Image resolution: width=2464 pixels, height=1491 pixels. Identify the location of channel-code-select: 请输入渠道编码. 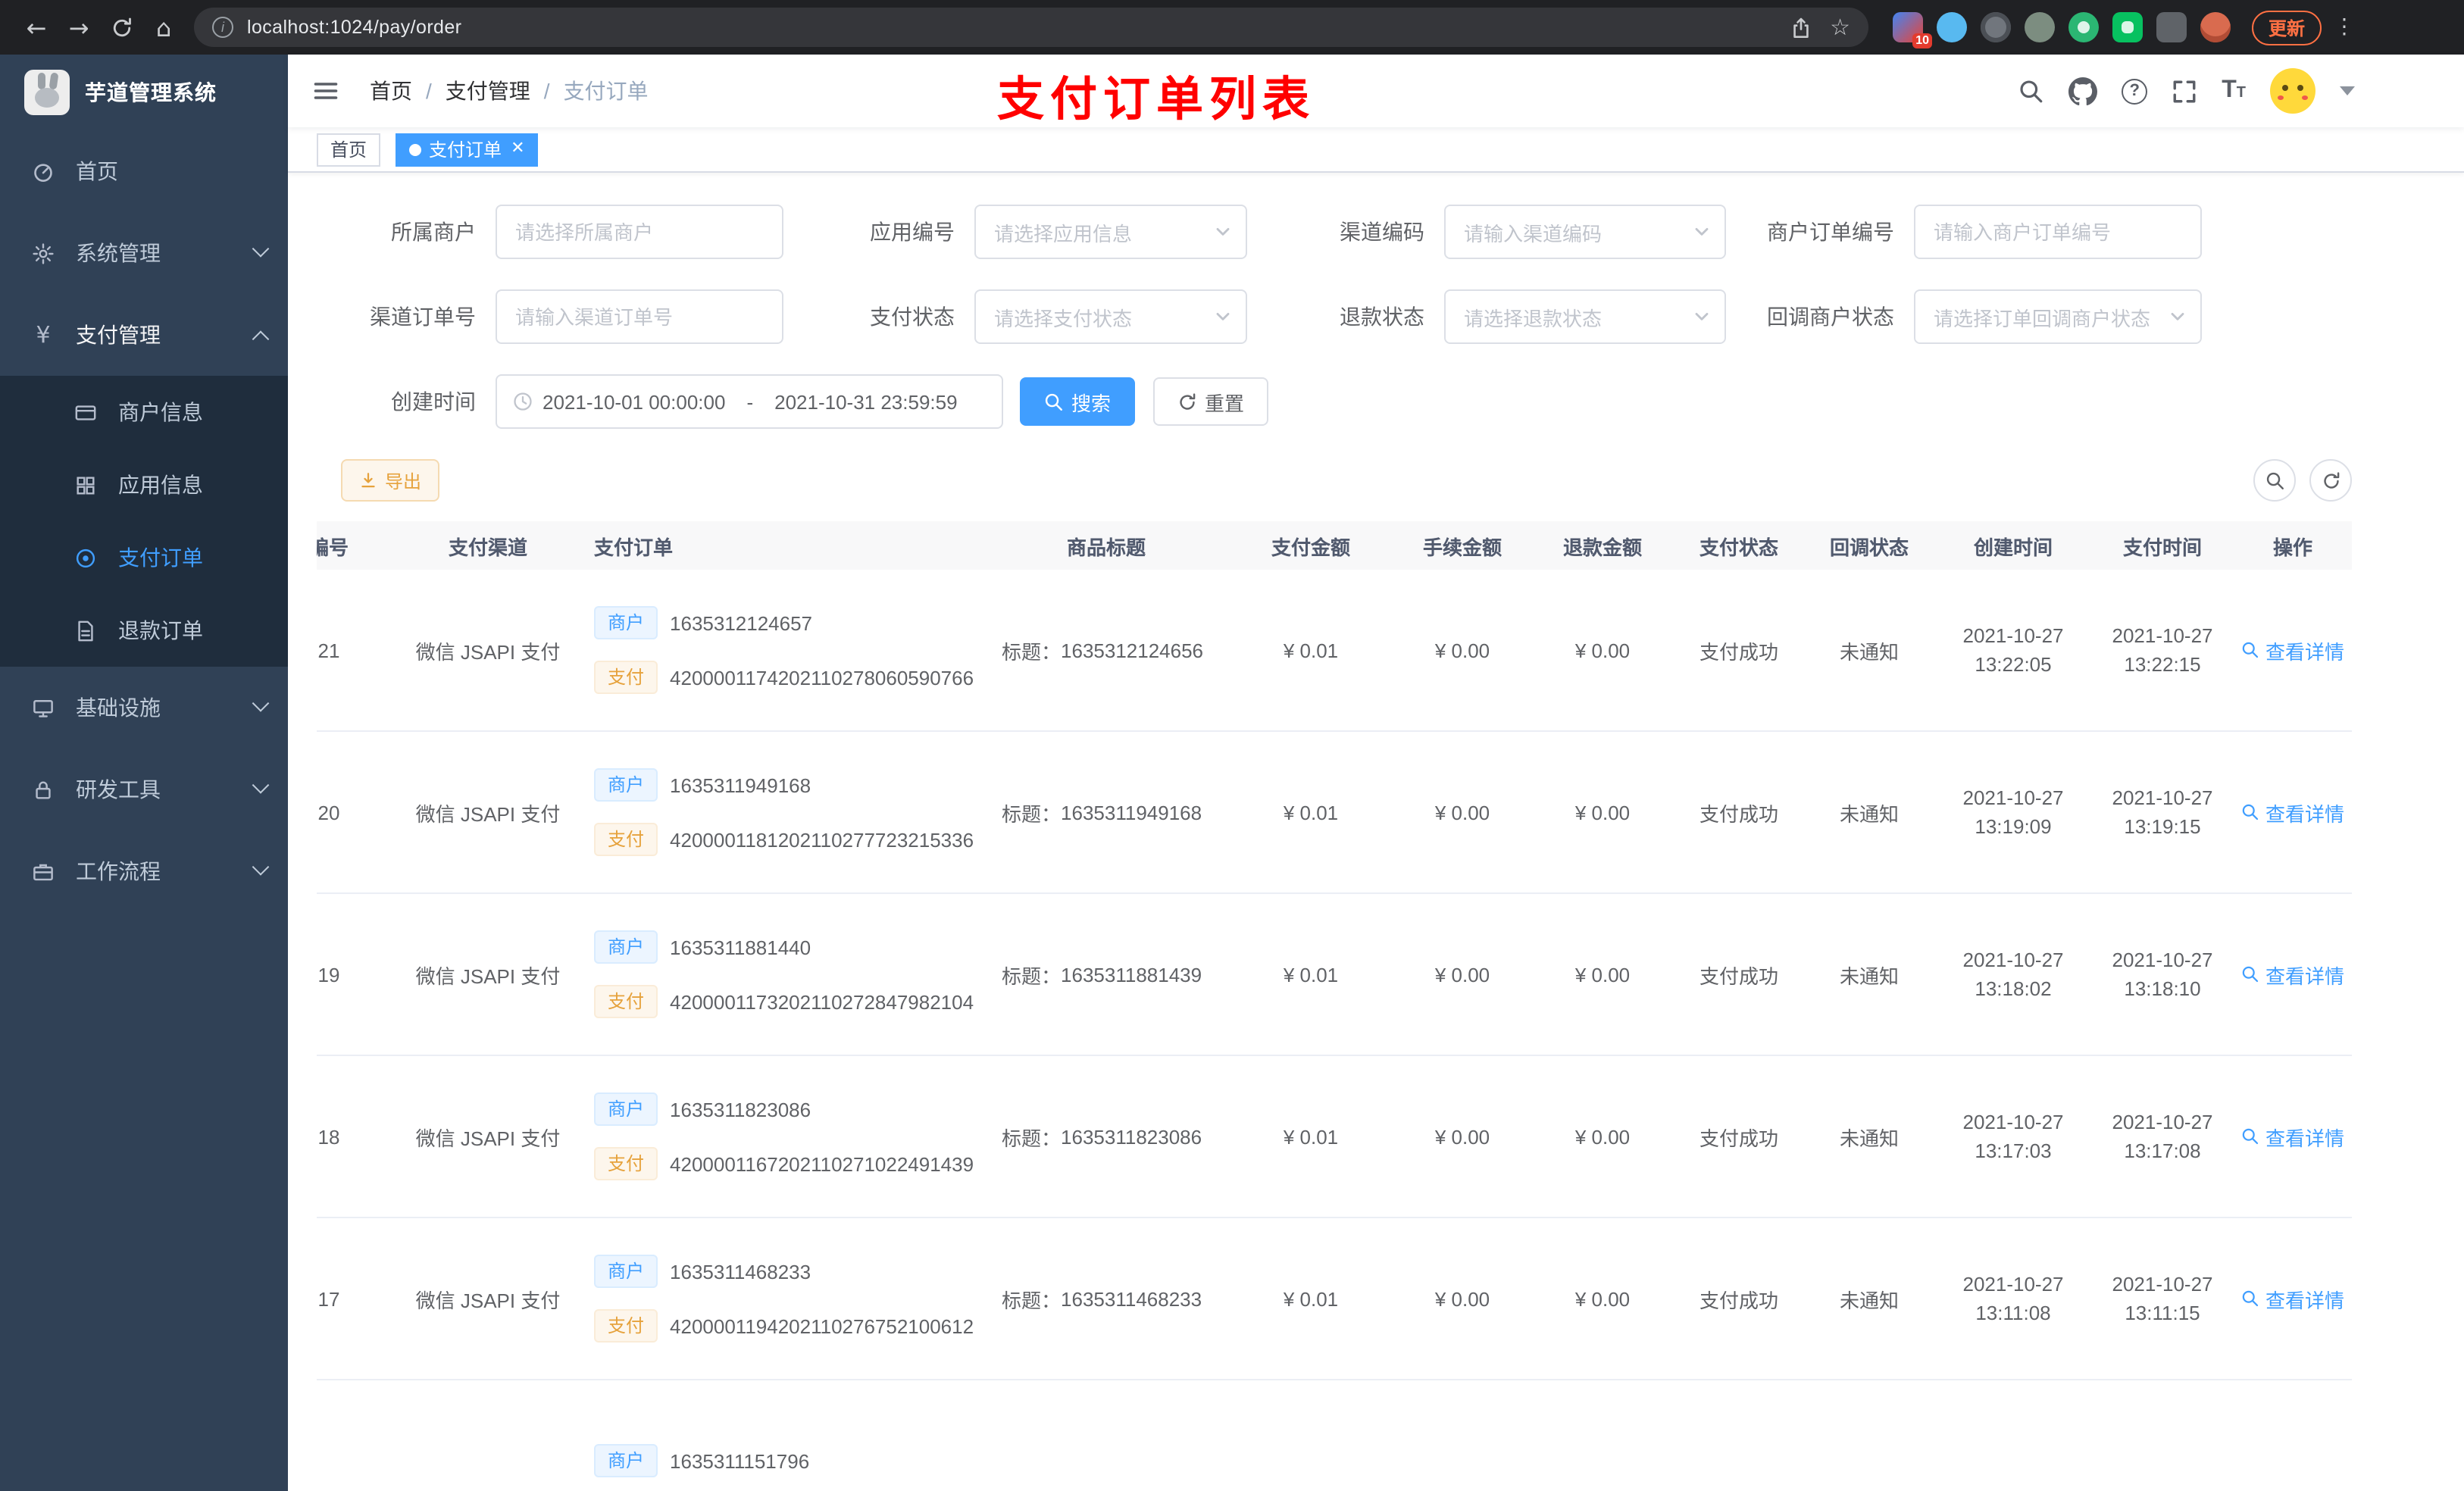
(1585, 232).